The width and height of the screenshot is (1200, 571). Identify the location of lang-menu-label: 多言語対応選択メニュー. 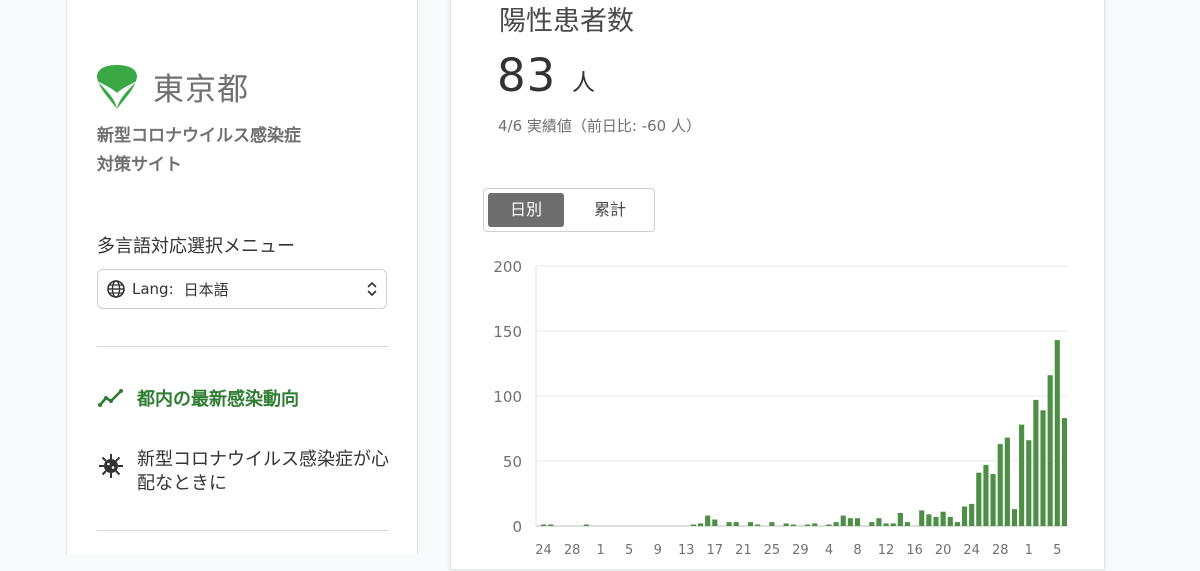
(196, 246).